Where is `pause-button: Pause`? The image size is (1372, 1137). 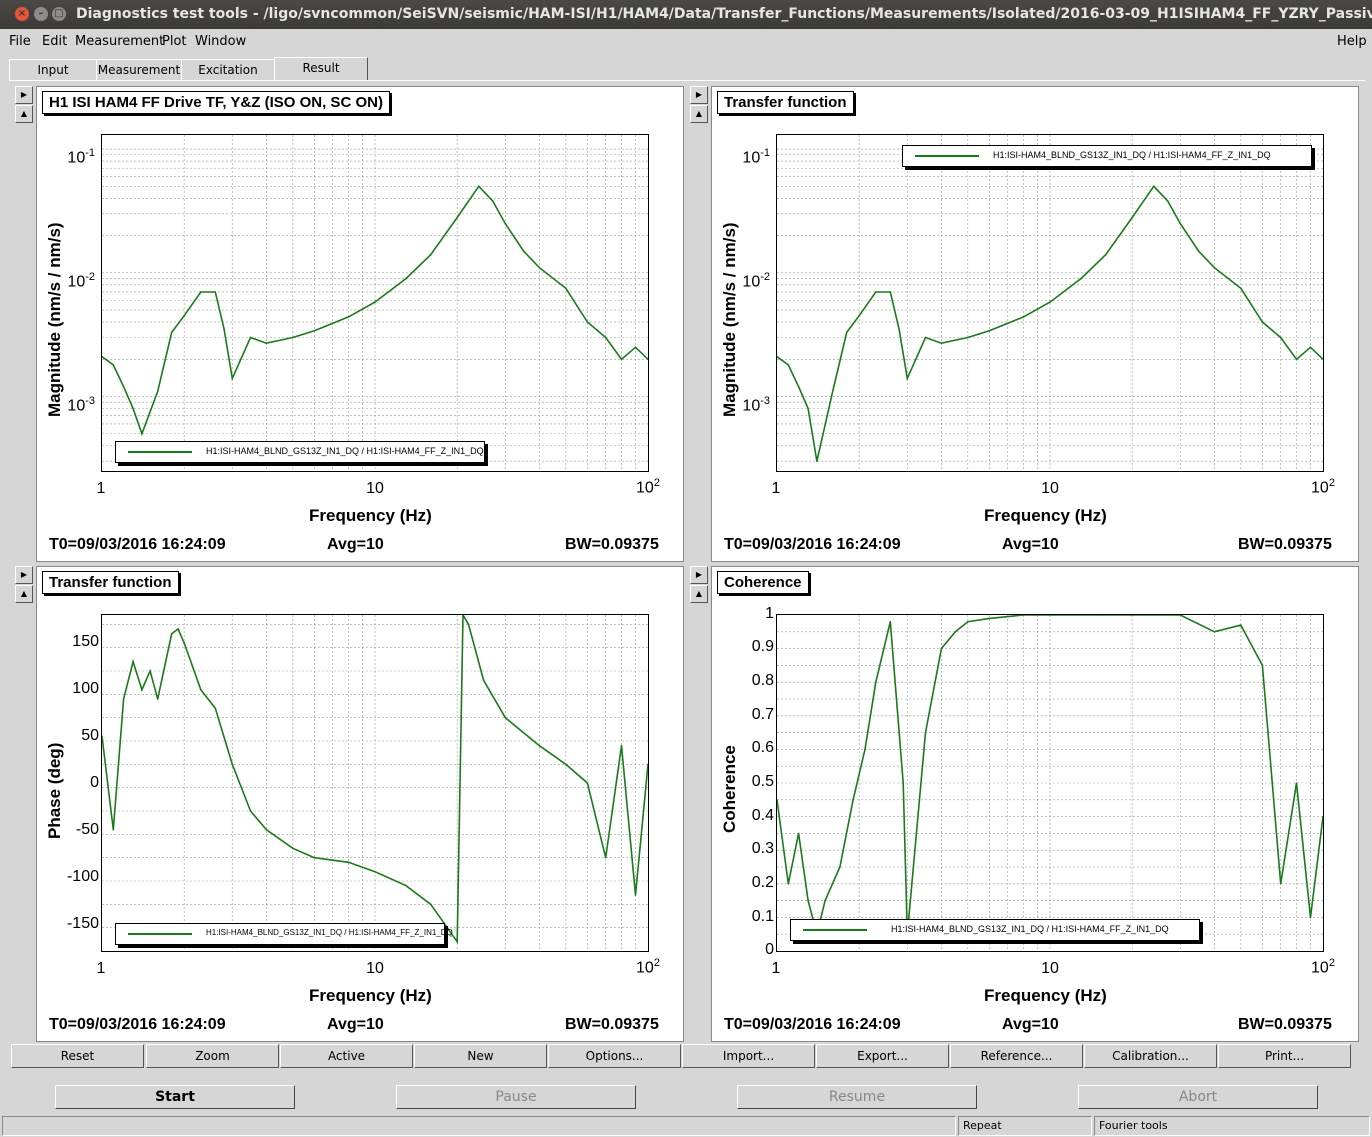 pause-button: Pause is located at coordinates (516, 1097).